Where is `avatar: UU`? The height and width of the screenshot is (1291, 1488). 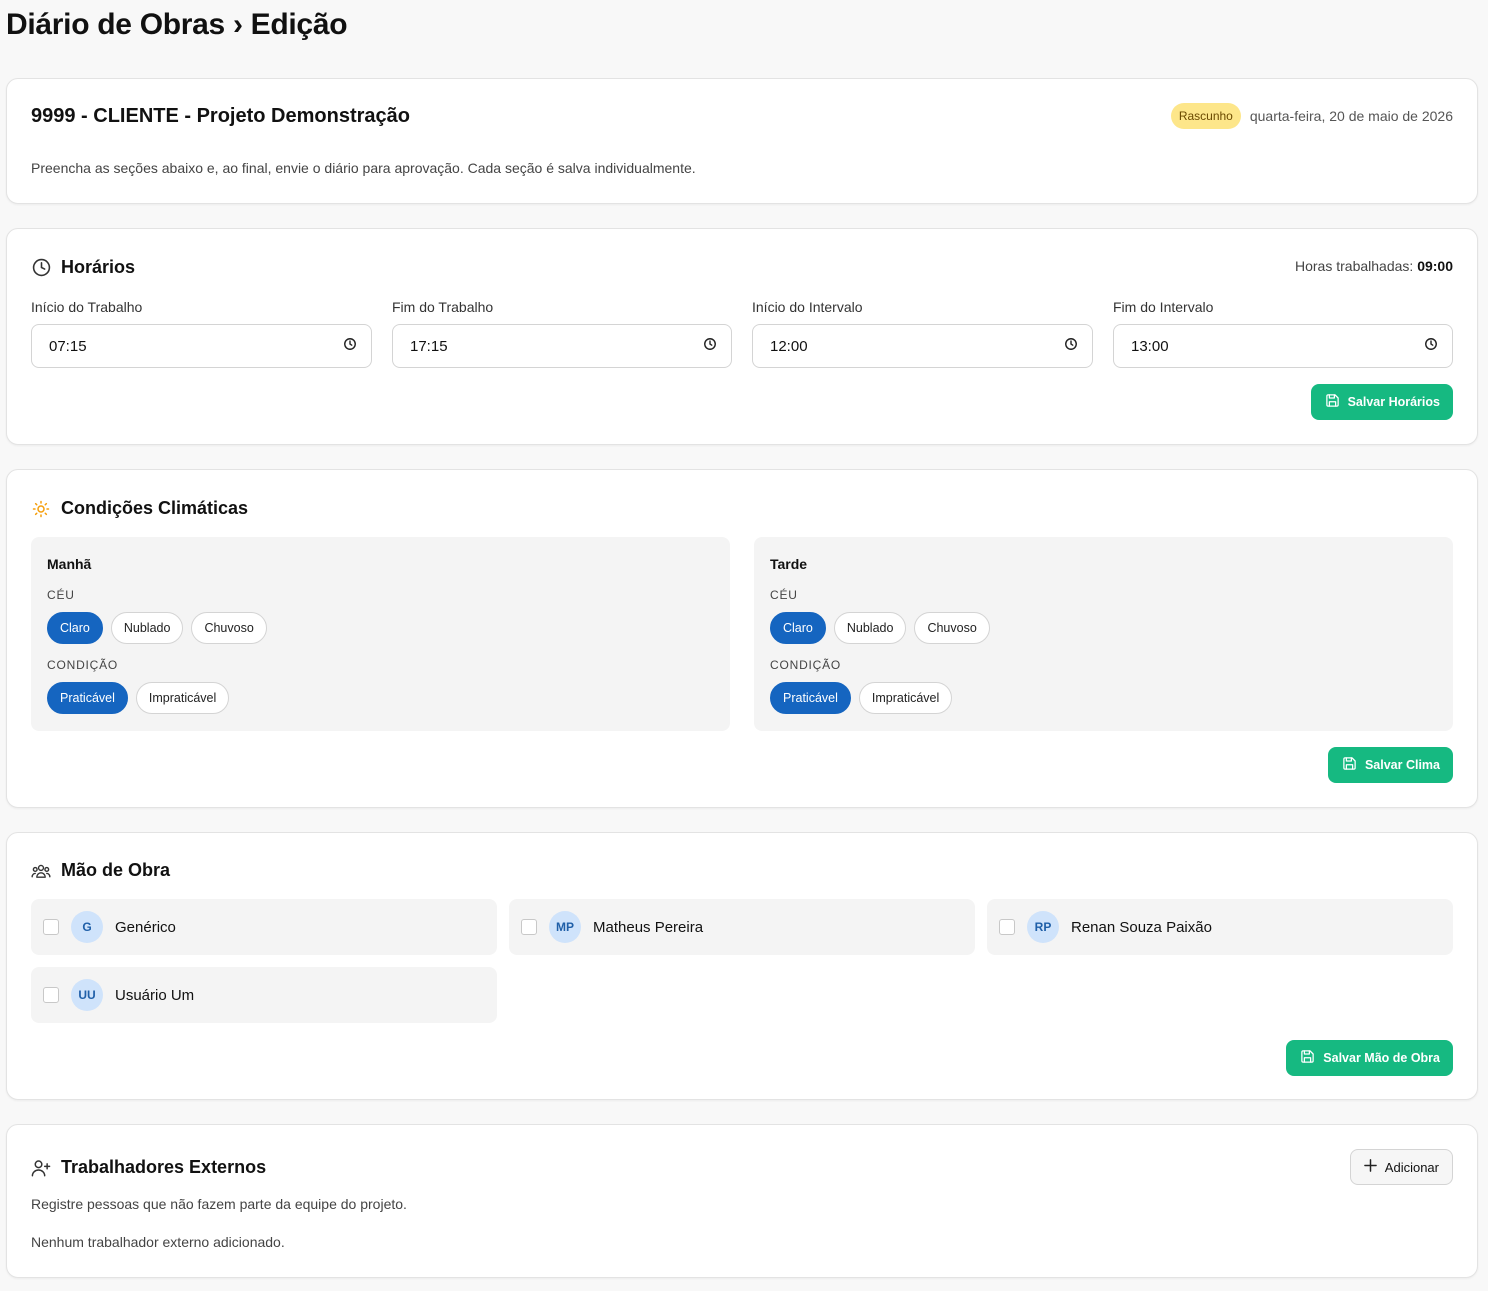 avatar: UU is located at coordinates (87, 995).